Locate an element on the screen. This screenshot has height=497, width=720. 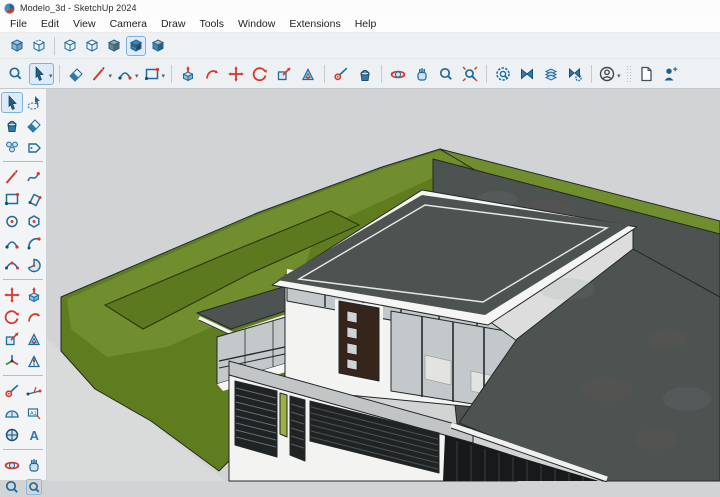
components-icon is located at coordinates (12, 146).